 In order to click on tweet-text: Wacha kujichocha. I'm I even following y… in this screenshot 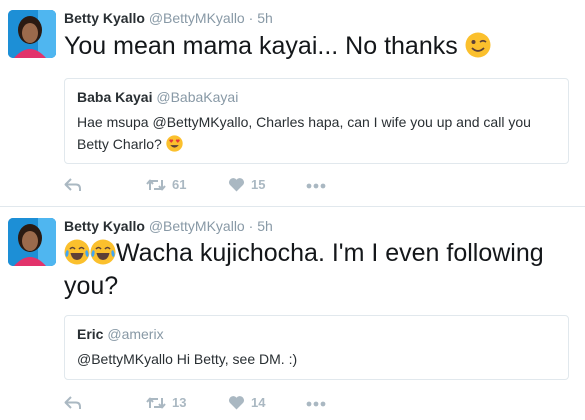, I will do `click(316, 270)`.